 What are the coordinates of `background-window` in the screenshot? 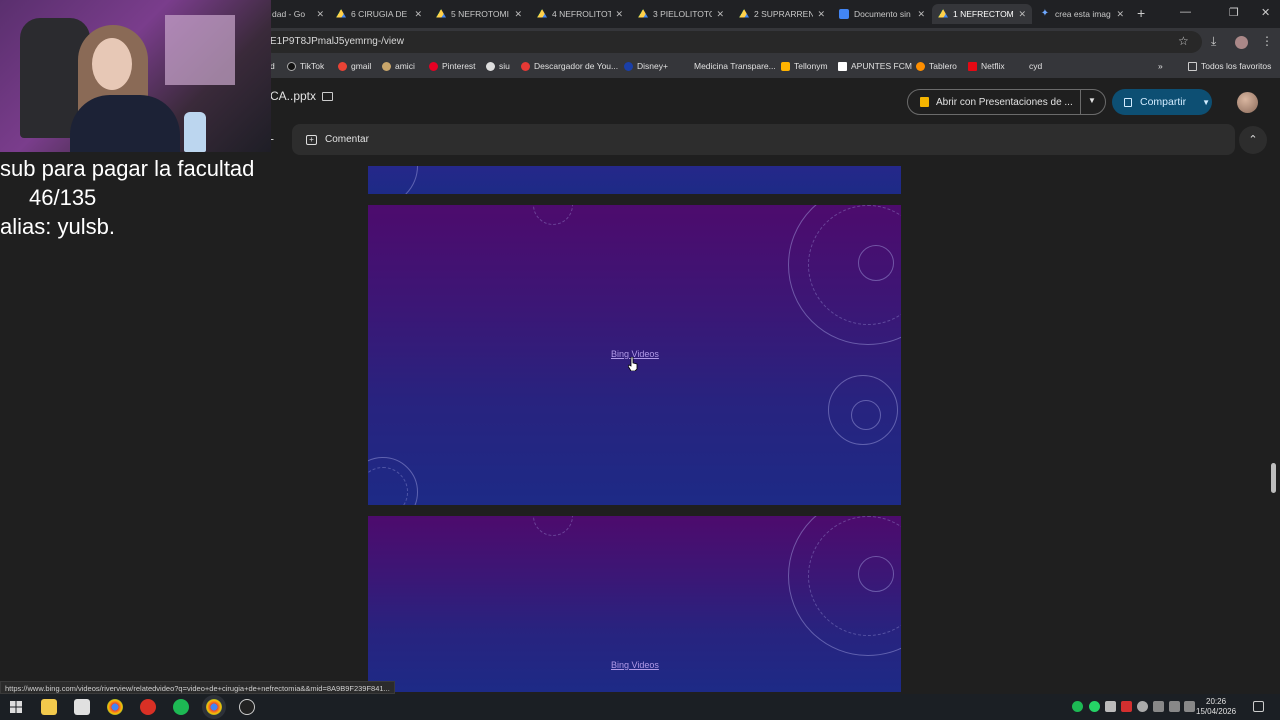 It's located at (200, 50).